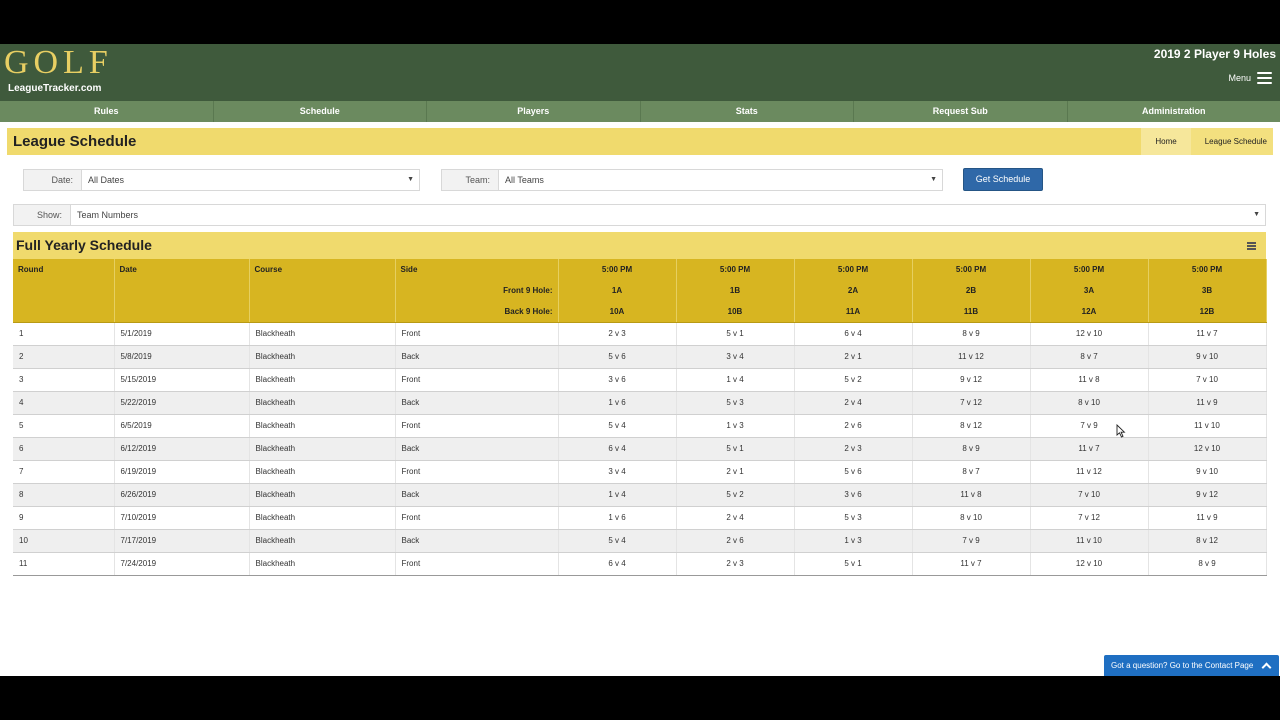 Image resolution: width=1280 pixels, height=720 pixels. Describe the element at coordinates (107, 111) in the screenshot. I see `nav-item-rules: Rules` at that location.